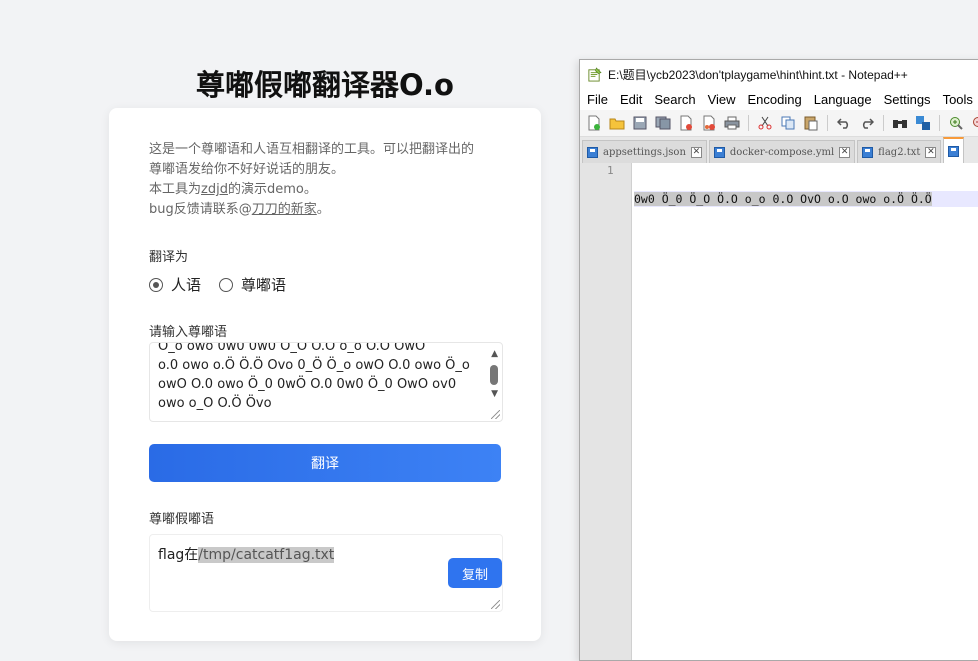 The image size is (978, 661). I want to click on zoom-in-icon, so click(956, 123).